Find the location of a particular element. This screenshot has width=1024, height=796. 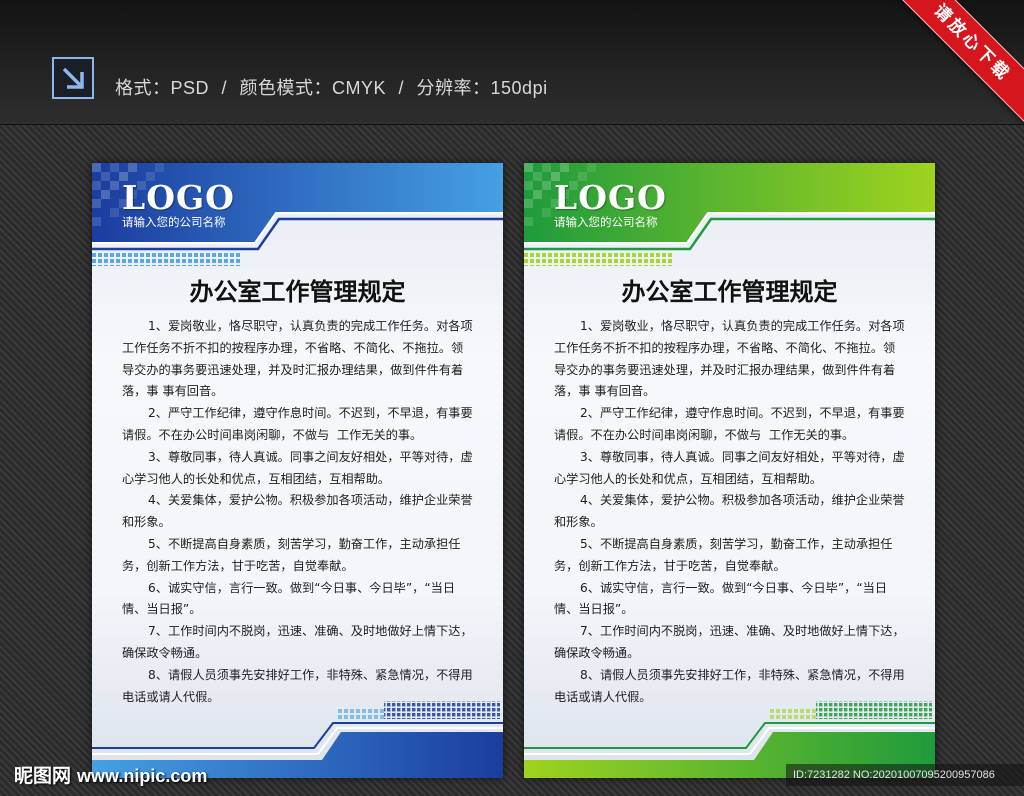

site-watermark: 昵图网 www.nipic.com is located at coordinates (110, 776).